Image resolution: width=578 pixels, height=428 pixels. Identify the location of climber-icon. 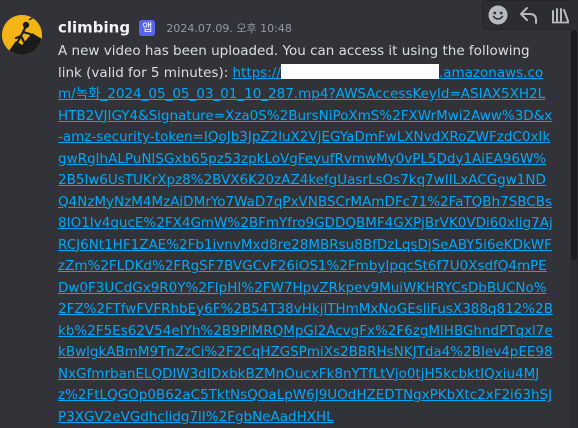
(22, 35).